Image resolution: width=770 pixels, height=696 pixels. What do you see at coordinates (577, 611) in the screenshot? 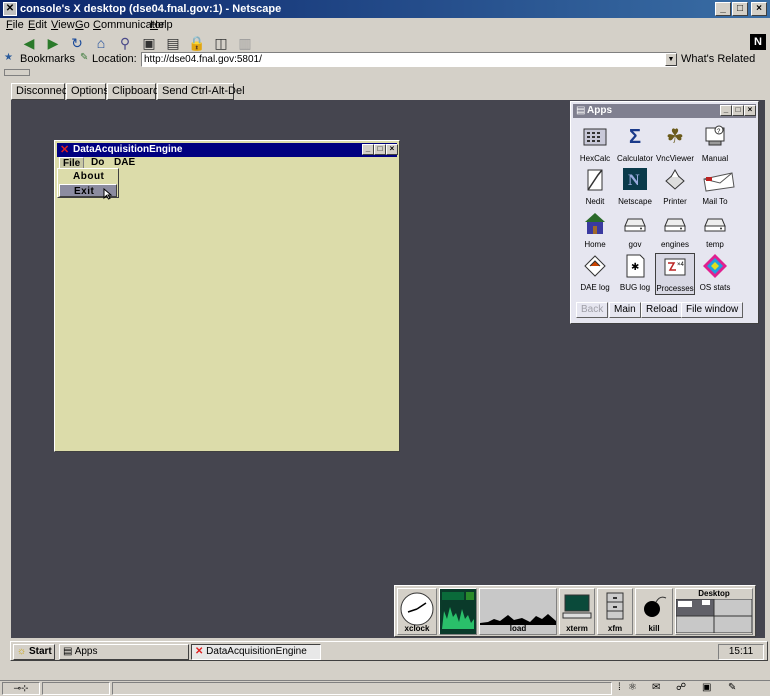
I see `dock-xterm: xterm` at bounding box center [577, 611].